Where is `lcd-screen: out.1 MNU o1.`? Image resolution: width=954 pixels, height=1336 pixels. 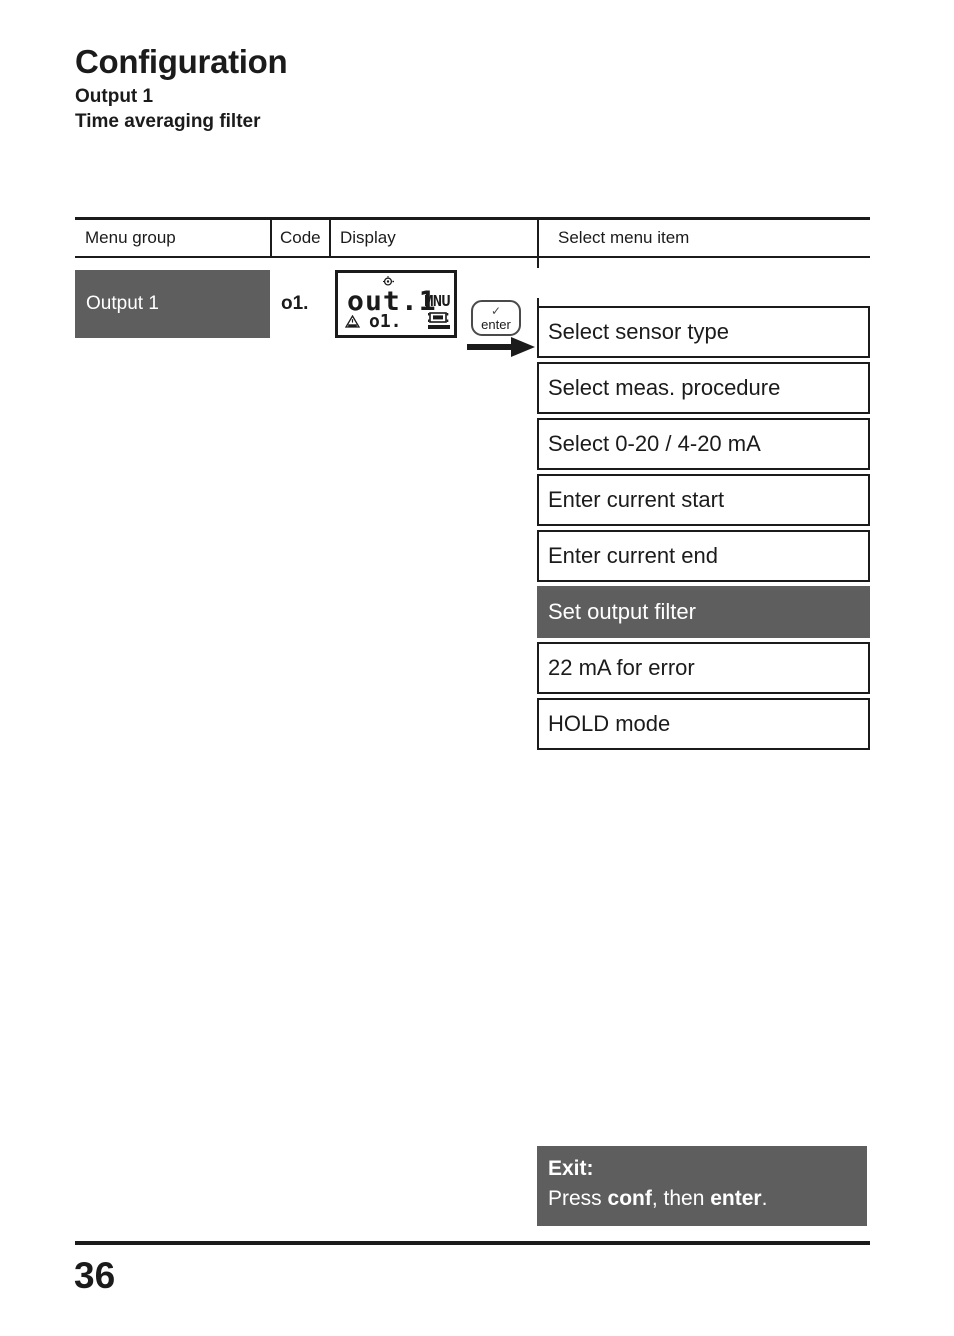
lcd-screen: out.1 MNU o1. is located at coordinates (396, 304).